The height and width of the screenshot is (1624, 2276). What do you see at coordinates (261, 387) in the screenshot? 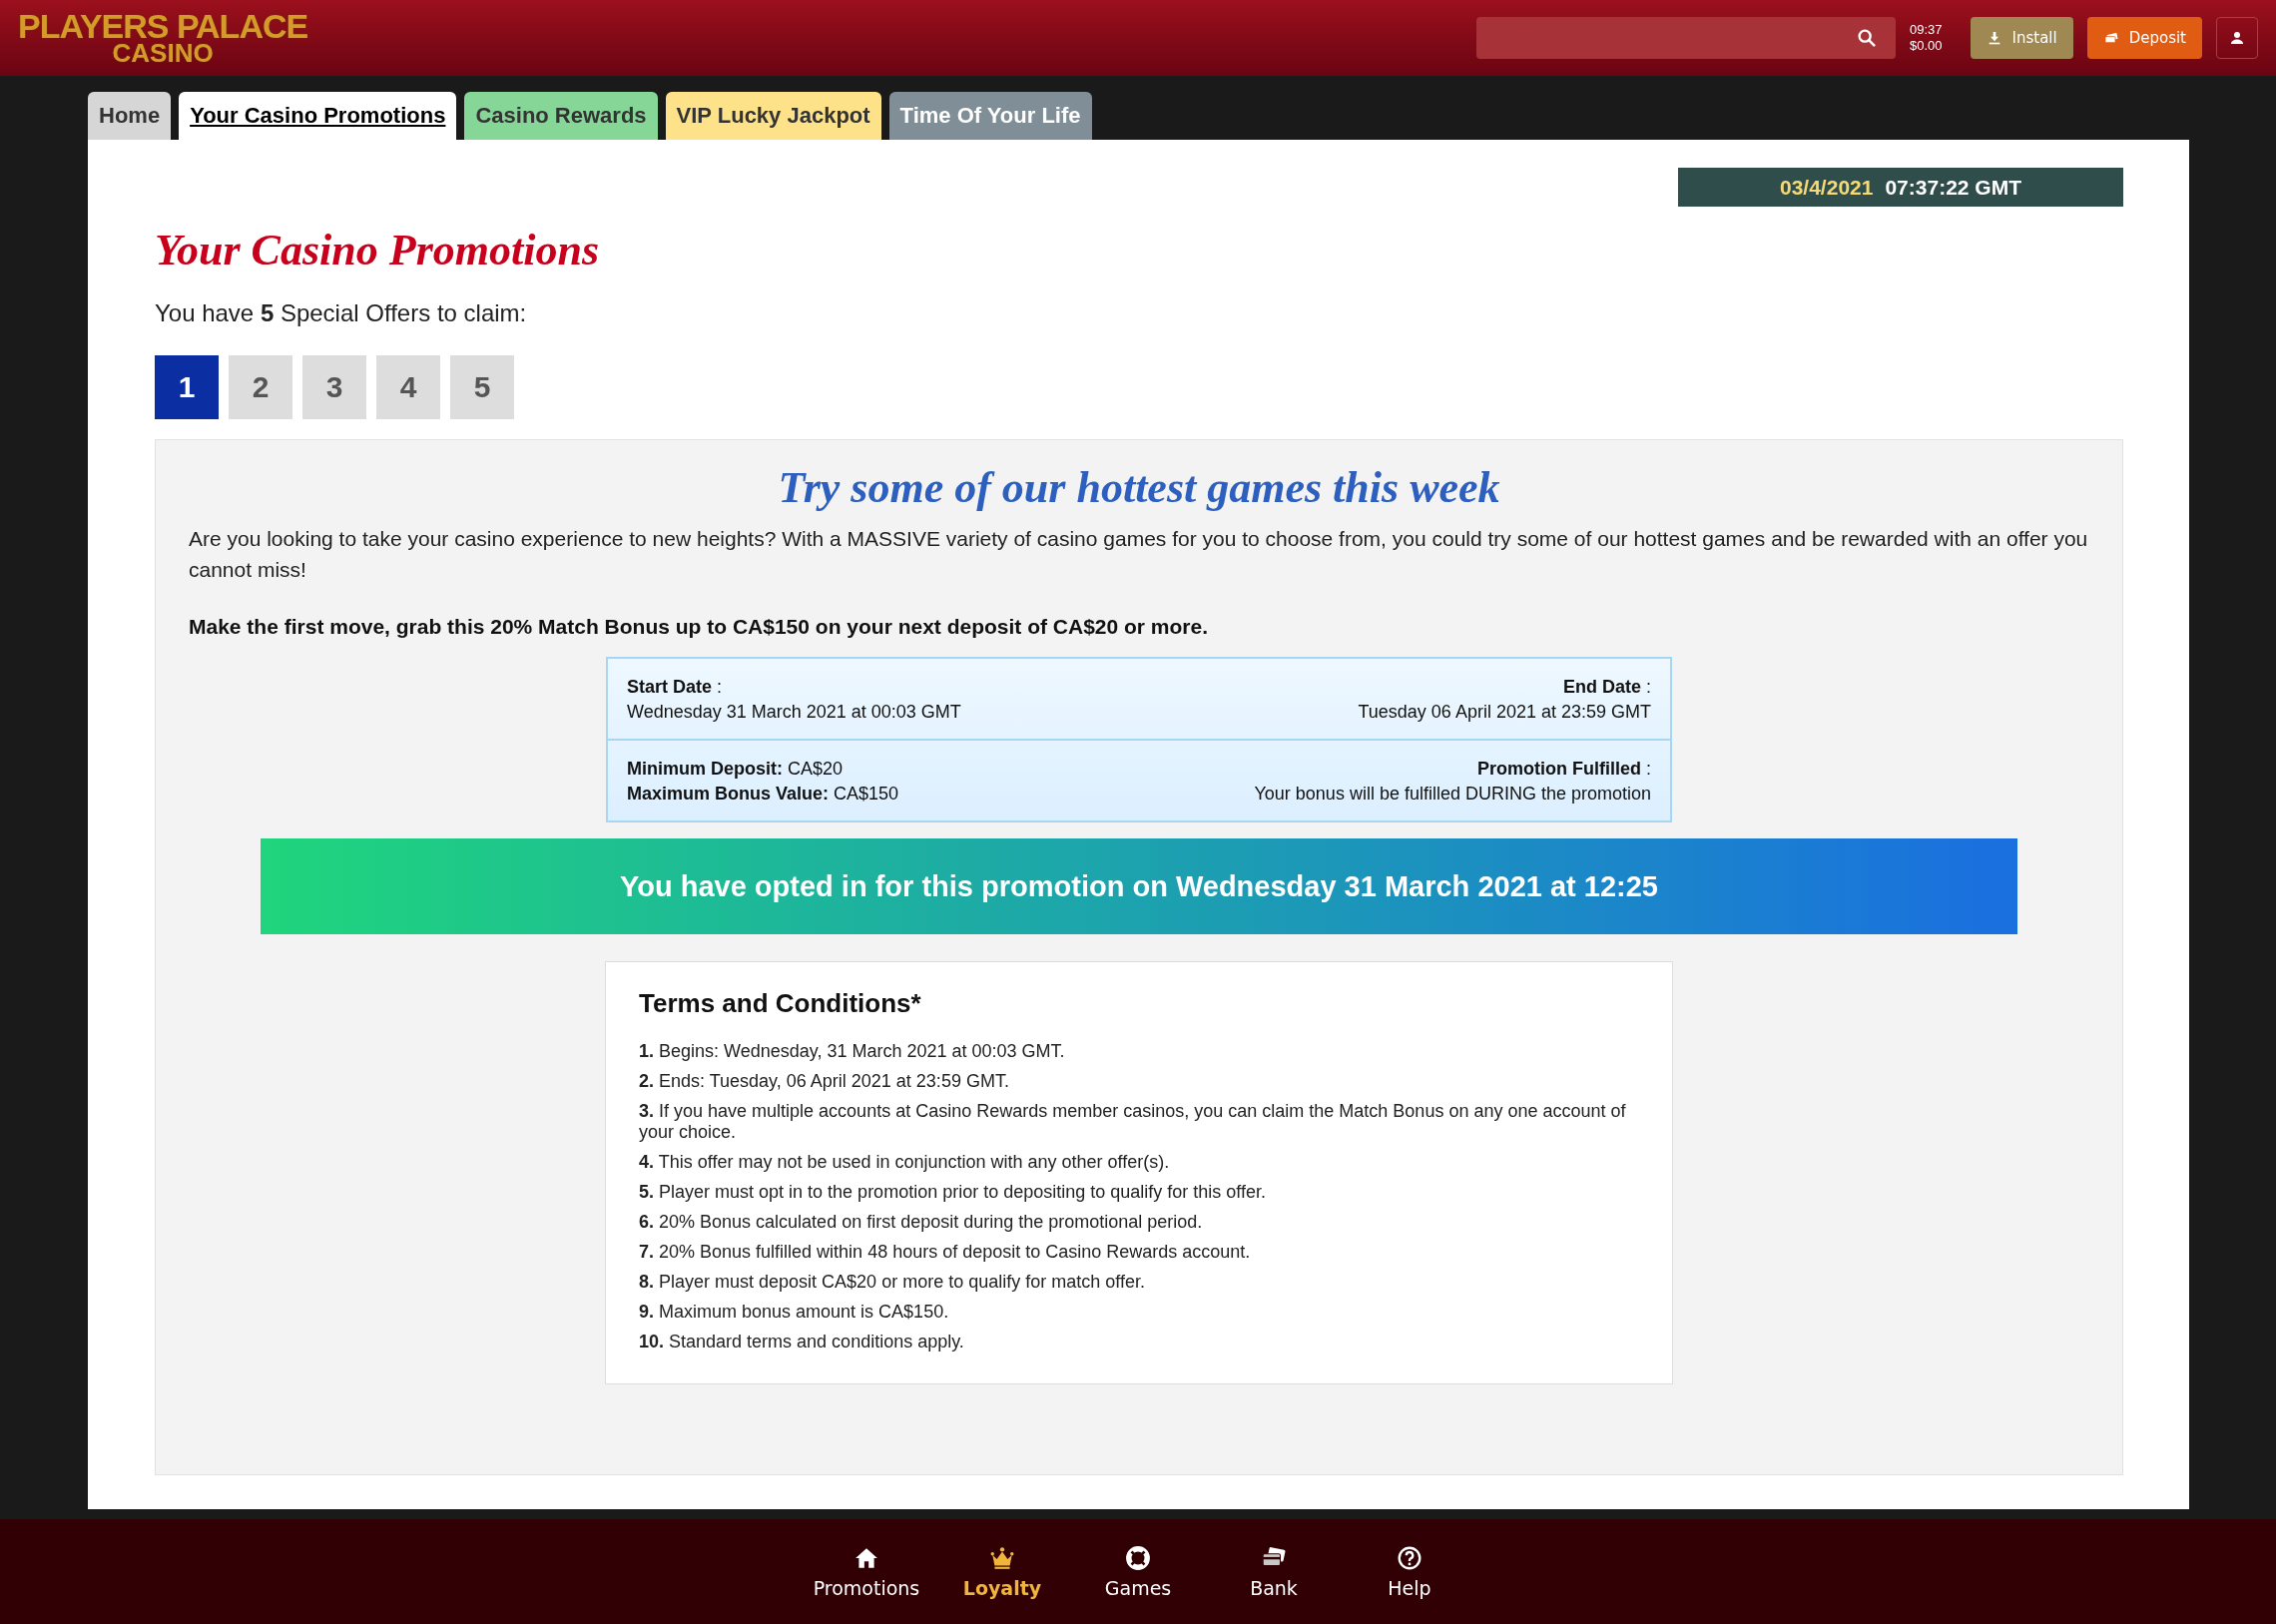
I see `page-button: 2` at bounding box center [261, 387].